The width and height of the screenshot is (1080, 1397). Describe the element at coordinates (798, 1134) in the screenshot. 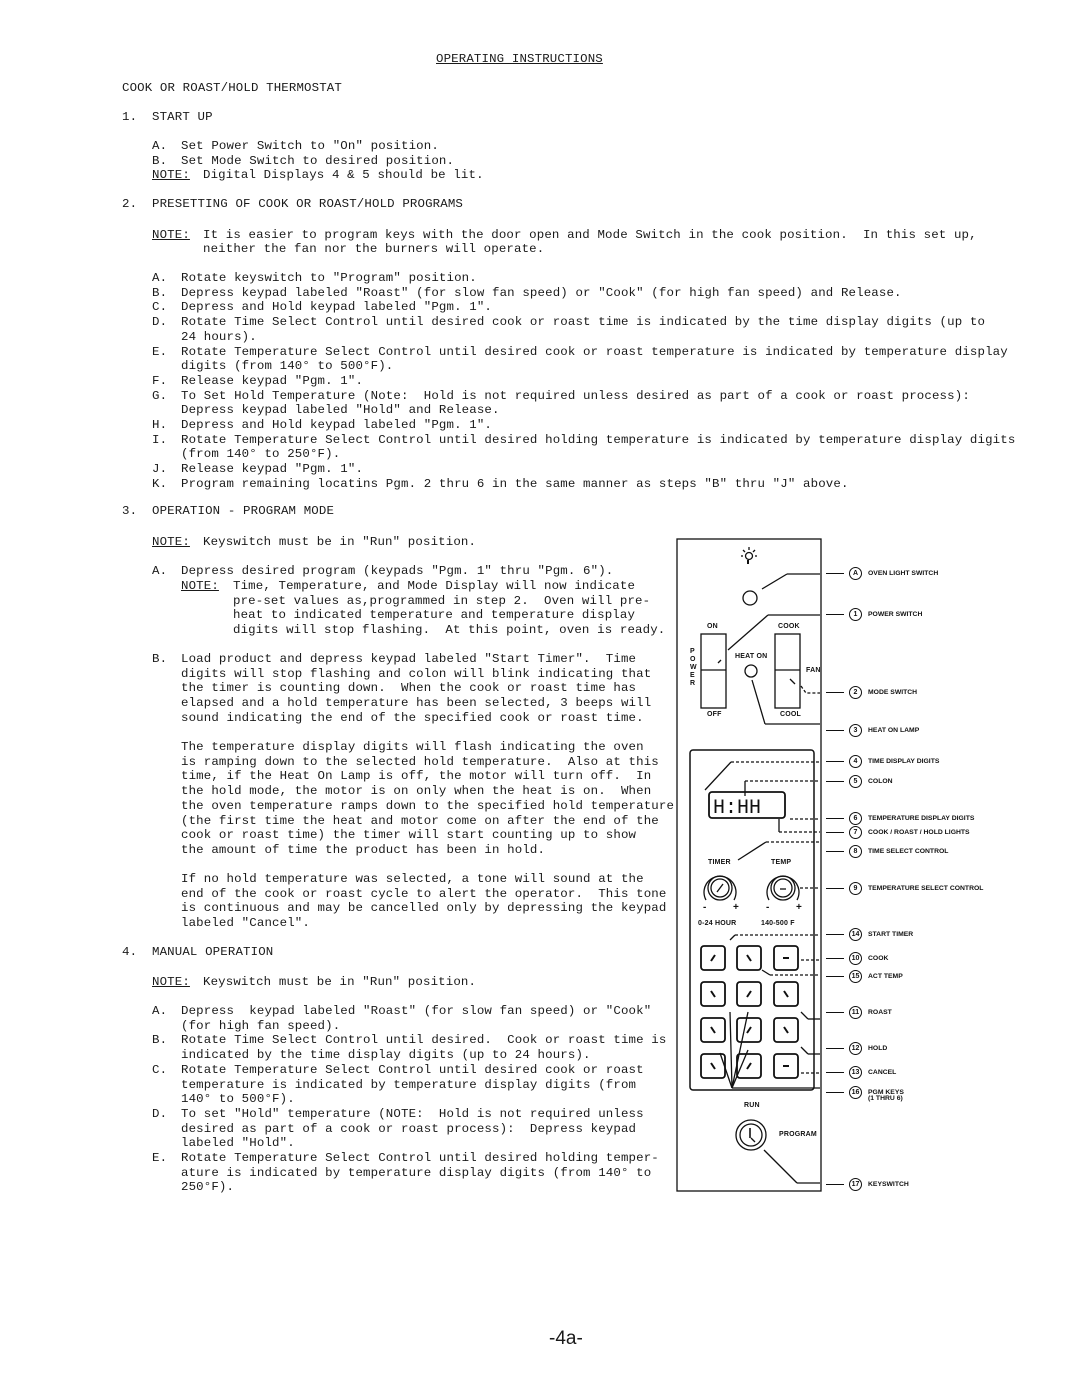

I see `program-label: PROGRAM` at that location.